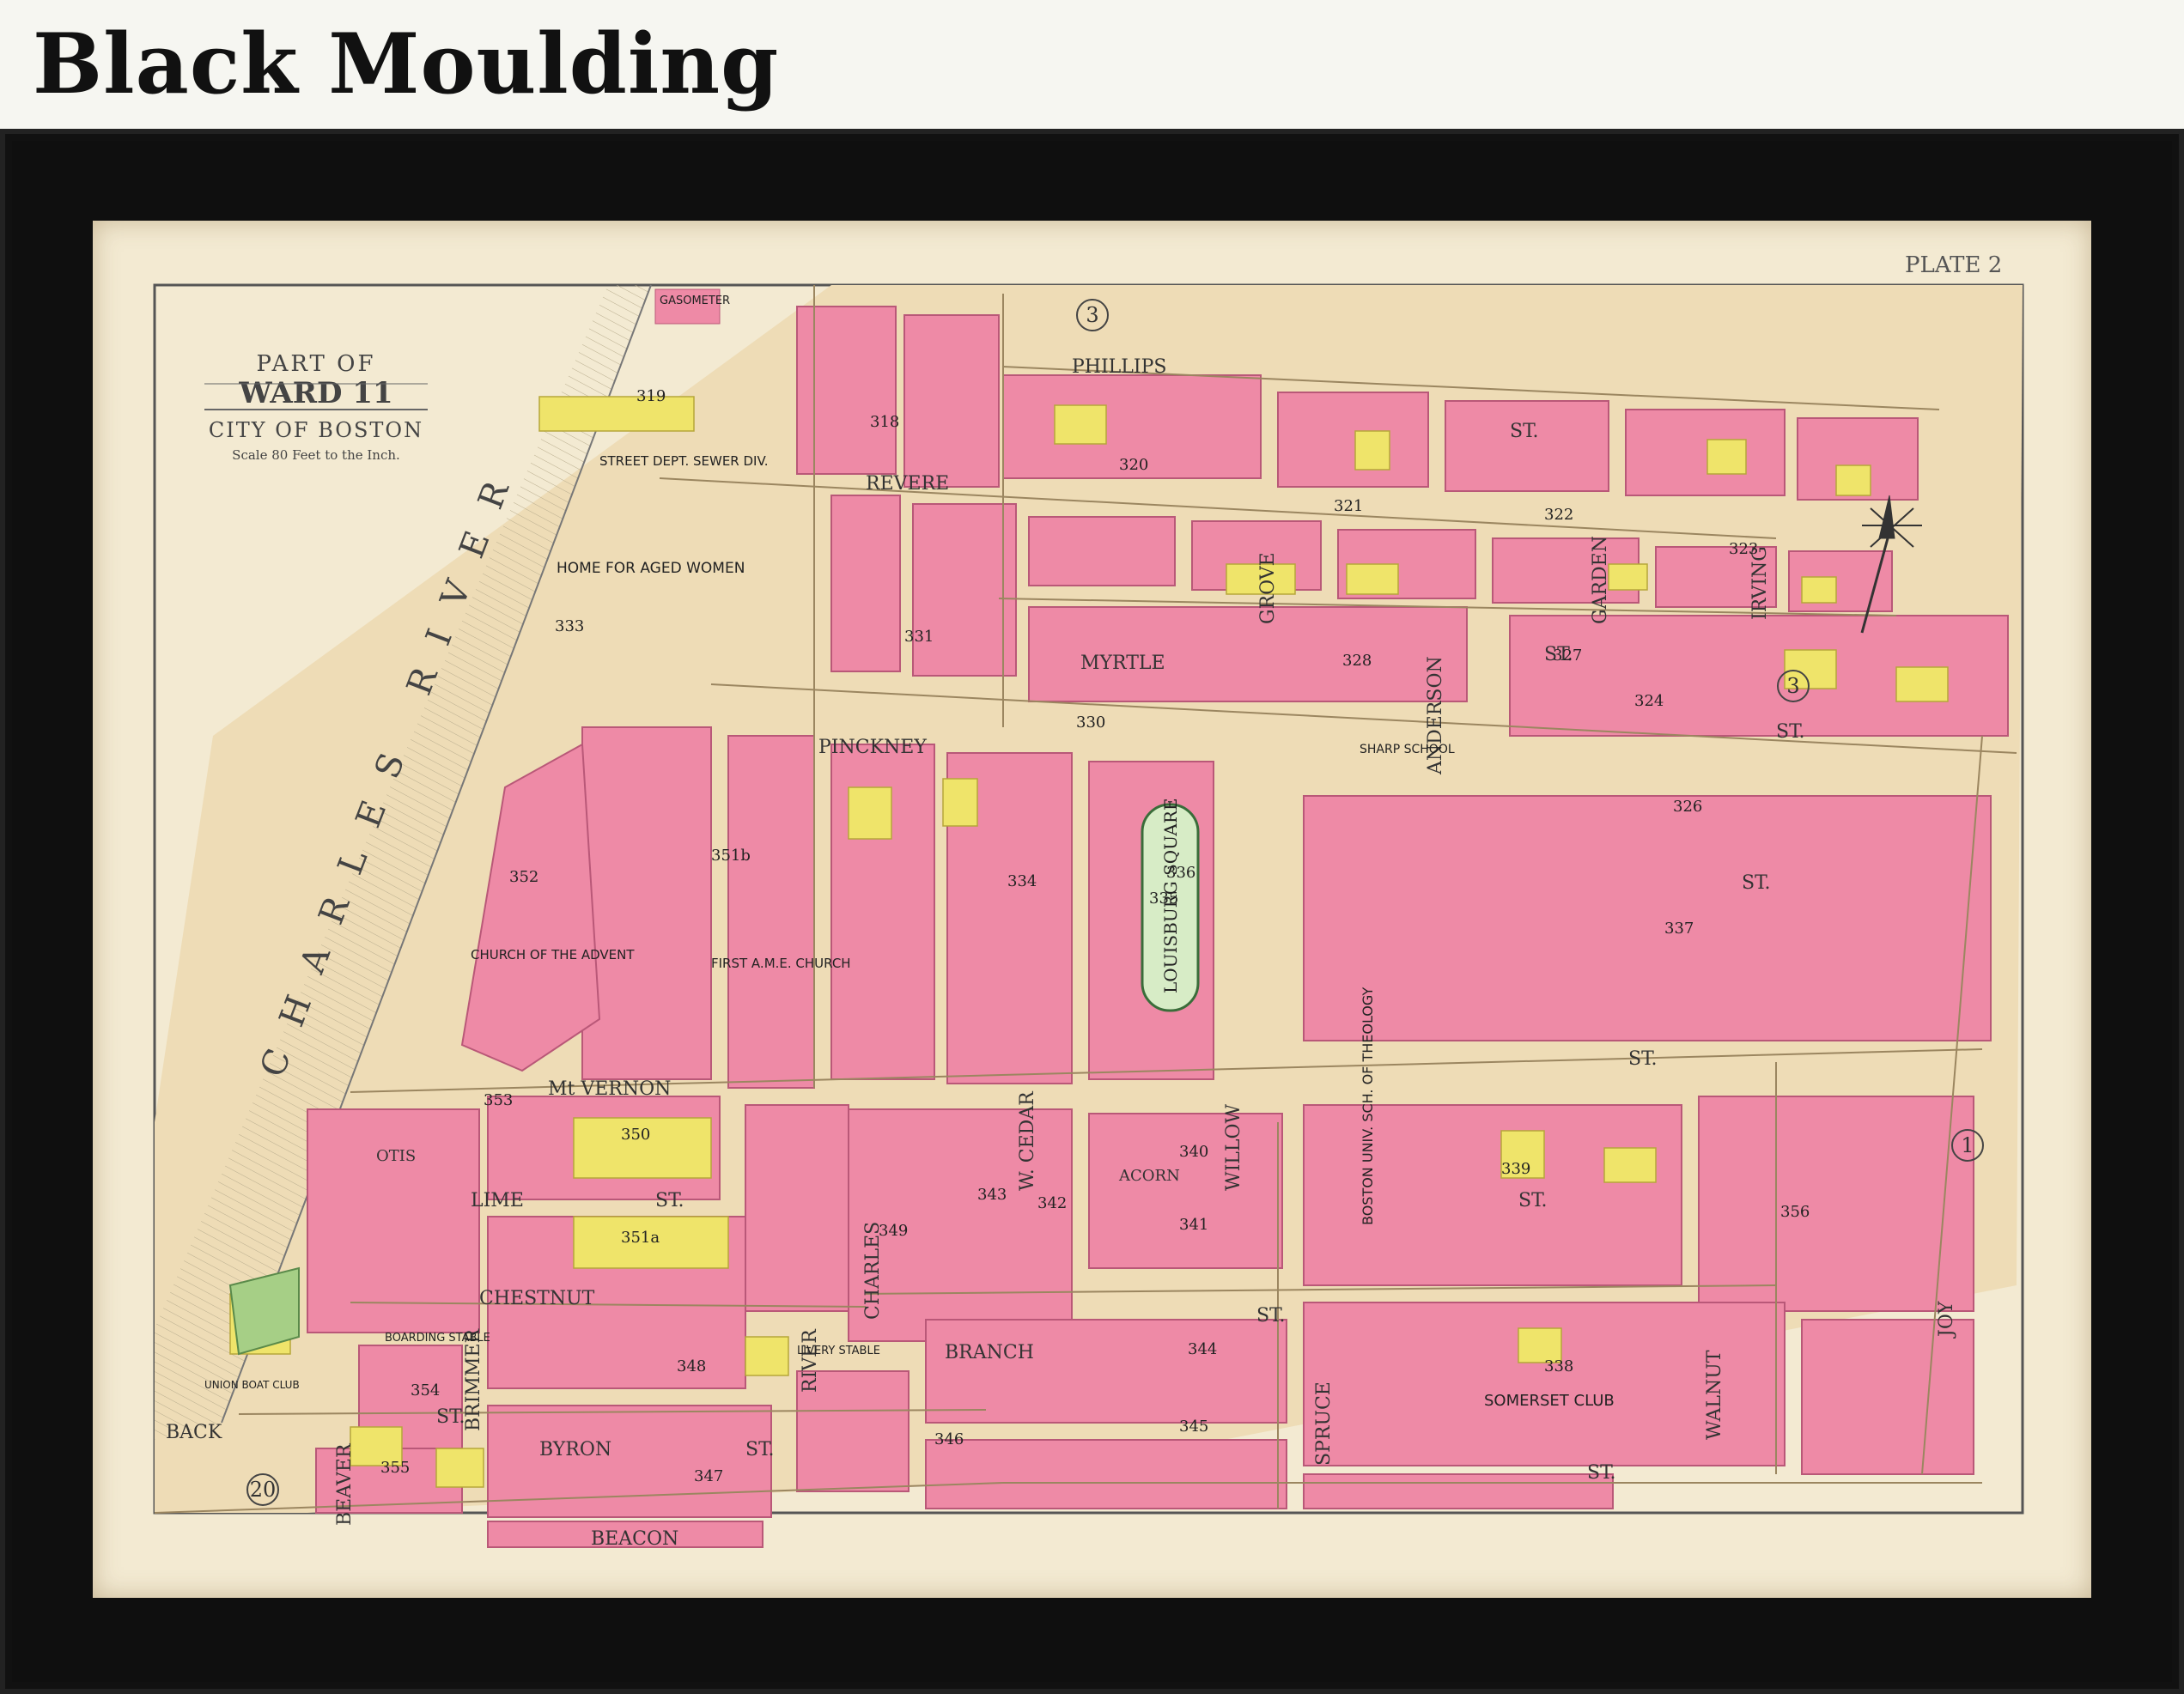 This screenshot has width=2184, height=1694. Describe the element at coordinates (1180, 873) in the screenshot. I see `block-number: 336` at that location.